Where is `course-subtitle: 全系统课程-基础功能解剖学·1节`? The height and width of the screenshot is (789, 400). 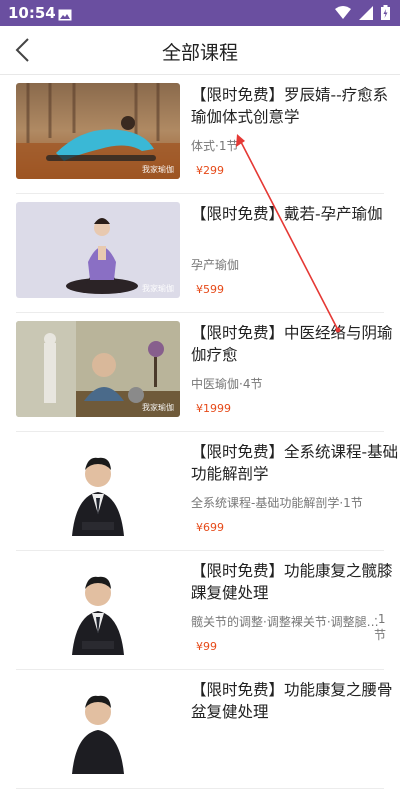
course-subtitle: 全系统课程-基础功能解剖学·1节 is located at coordinates (277, 503).